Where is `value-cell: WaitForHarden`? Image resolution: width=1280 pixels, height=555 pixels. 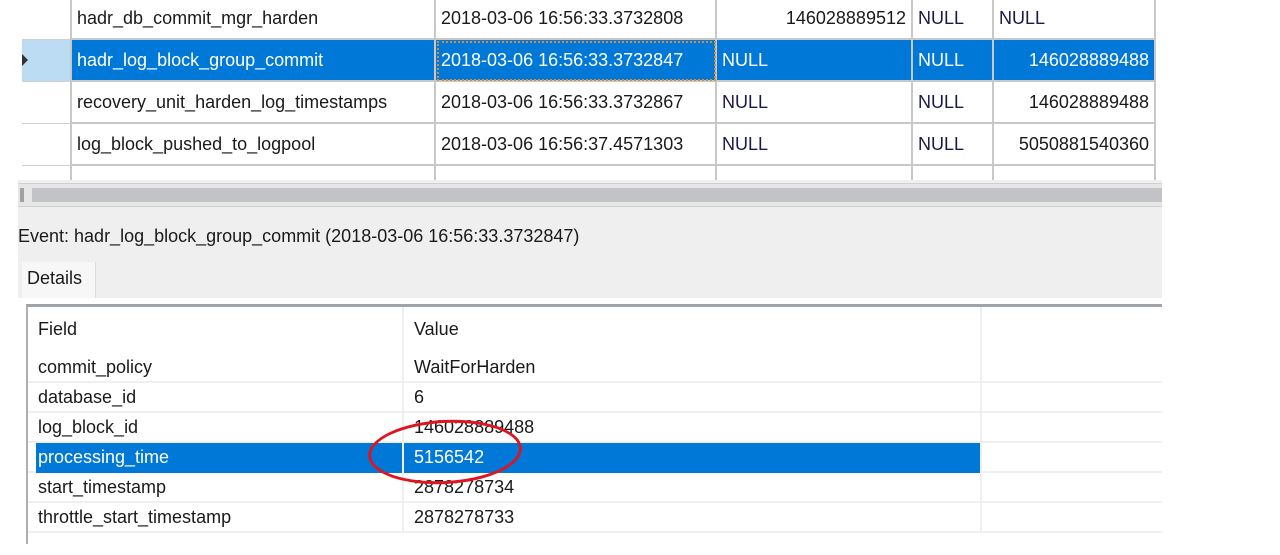
value-cell: WaitForHarden is located at coordinates (691, 368).